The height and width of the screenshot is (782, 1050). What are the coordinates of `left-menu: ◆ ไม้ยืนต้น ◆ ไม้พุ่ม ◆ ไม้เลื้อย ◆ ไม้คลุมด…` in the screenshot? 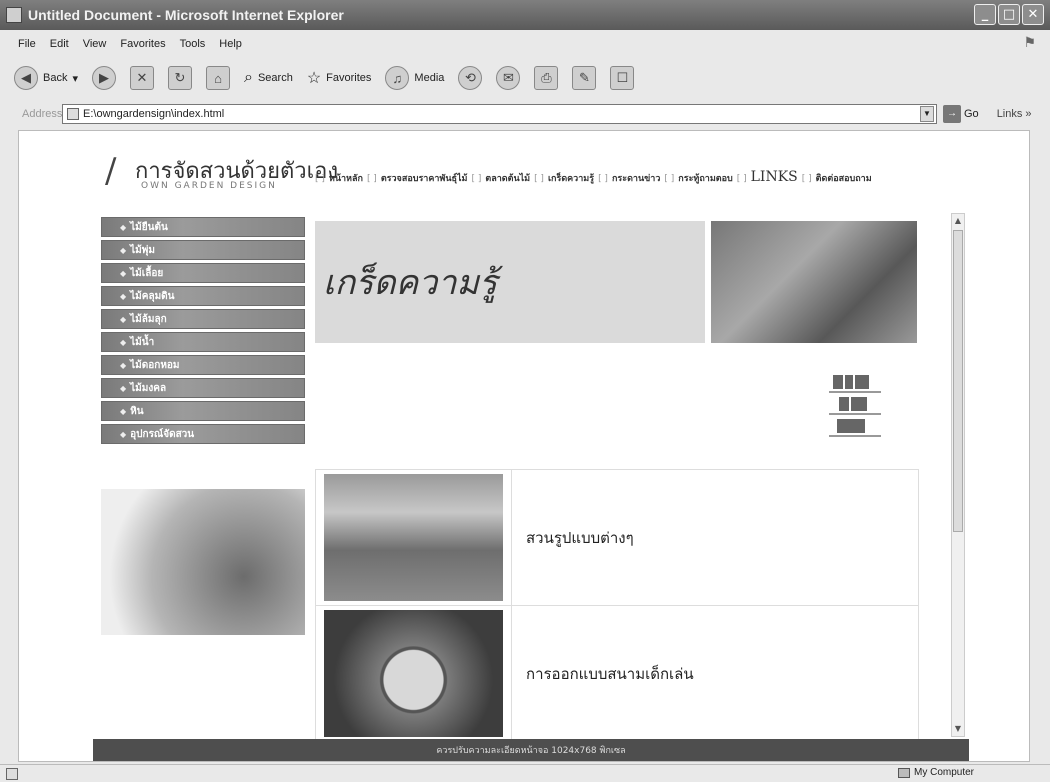 It's located at (203, 332).